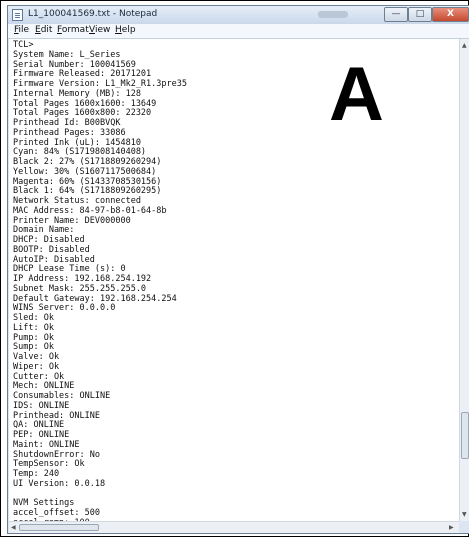  Describe the element at coordinates (59, 527) in the screenshot. I see `horizontal-scroll-thumb` at that location.